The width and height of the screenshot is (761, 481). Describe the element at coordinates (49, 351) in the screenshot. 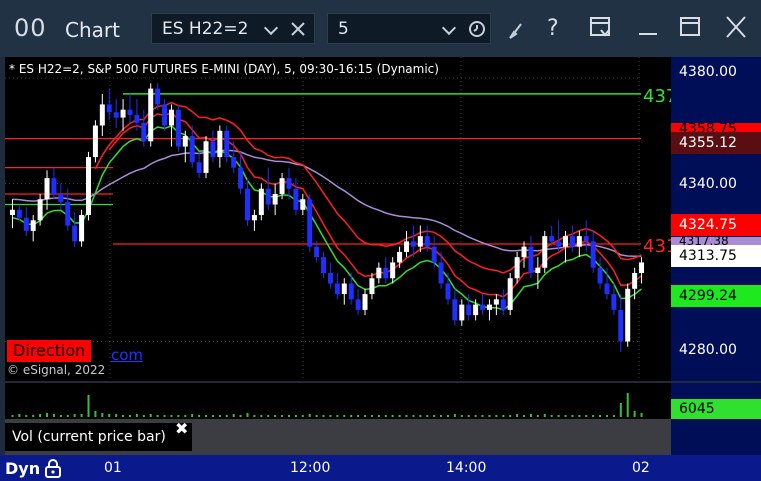

I see `direction-badge: Direction` at that location.